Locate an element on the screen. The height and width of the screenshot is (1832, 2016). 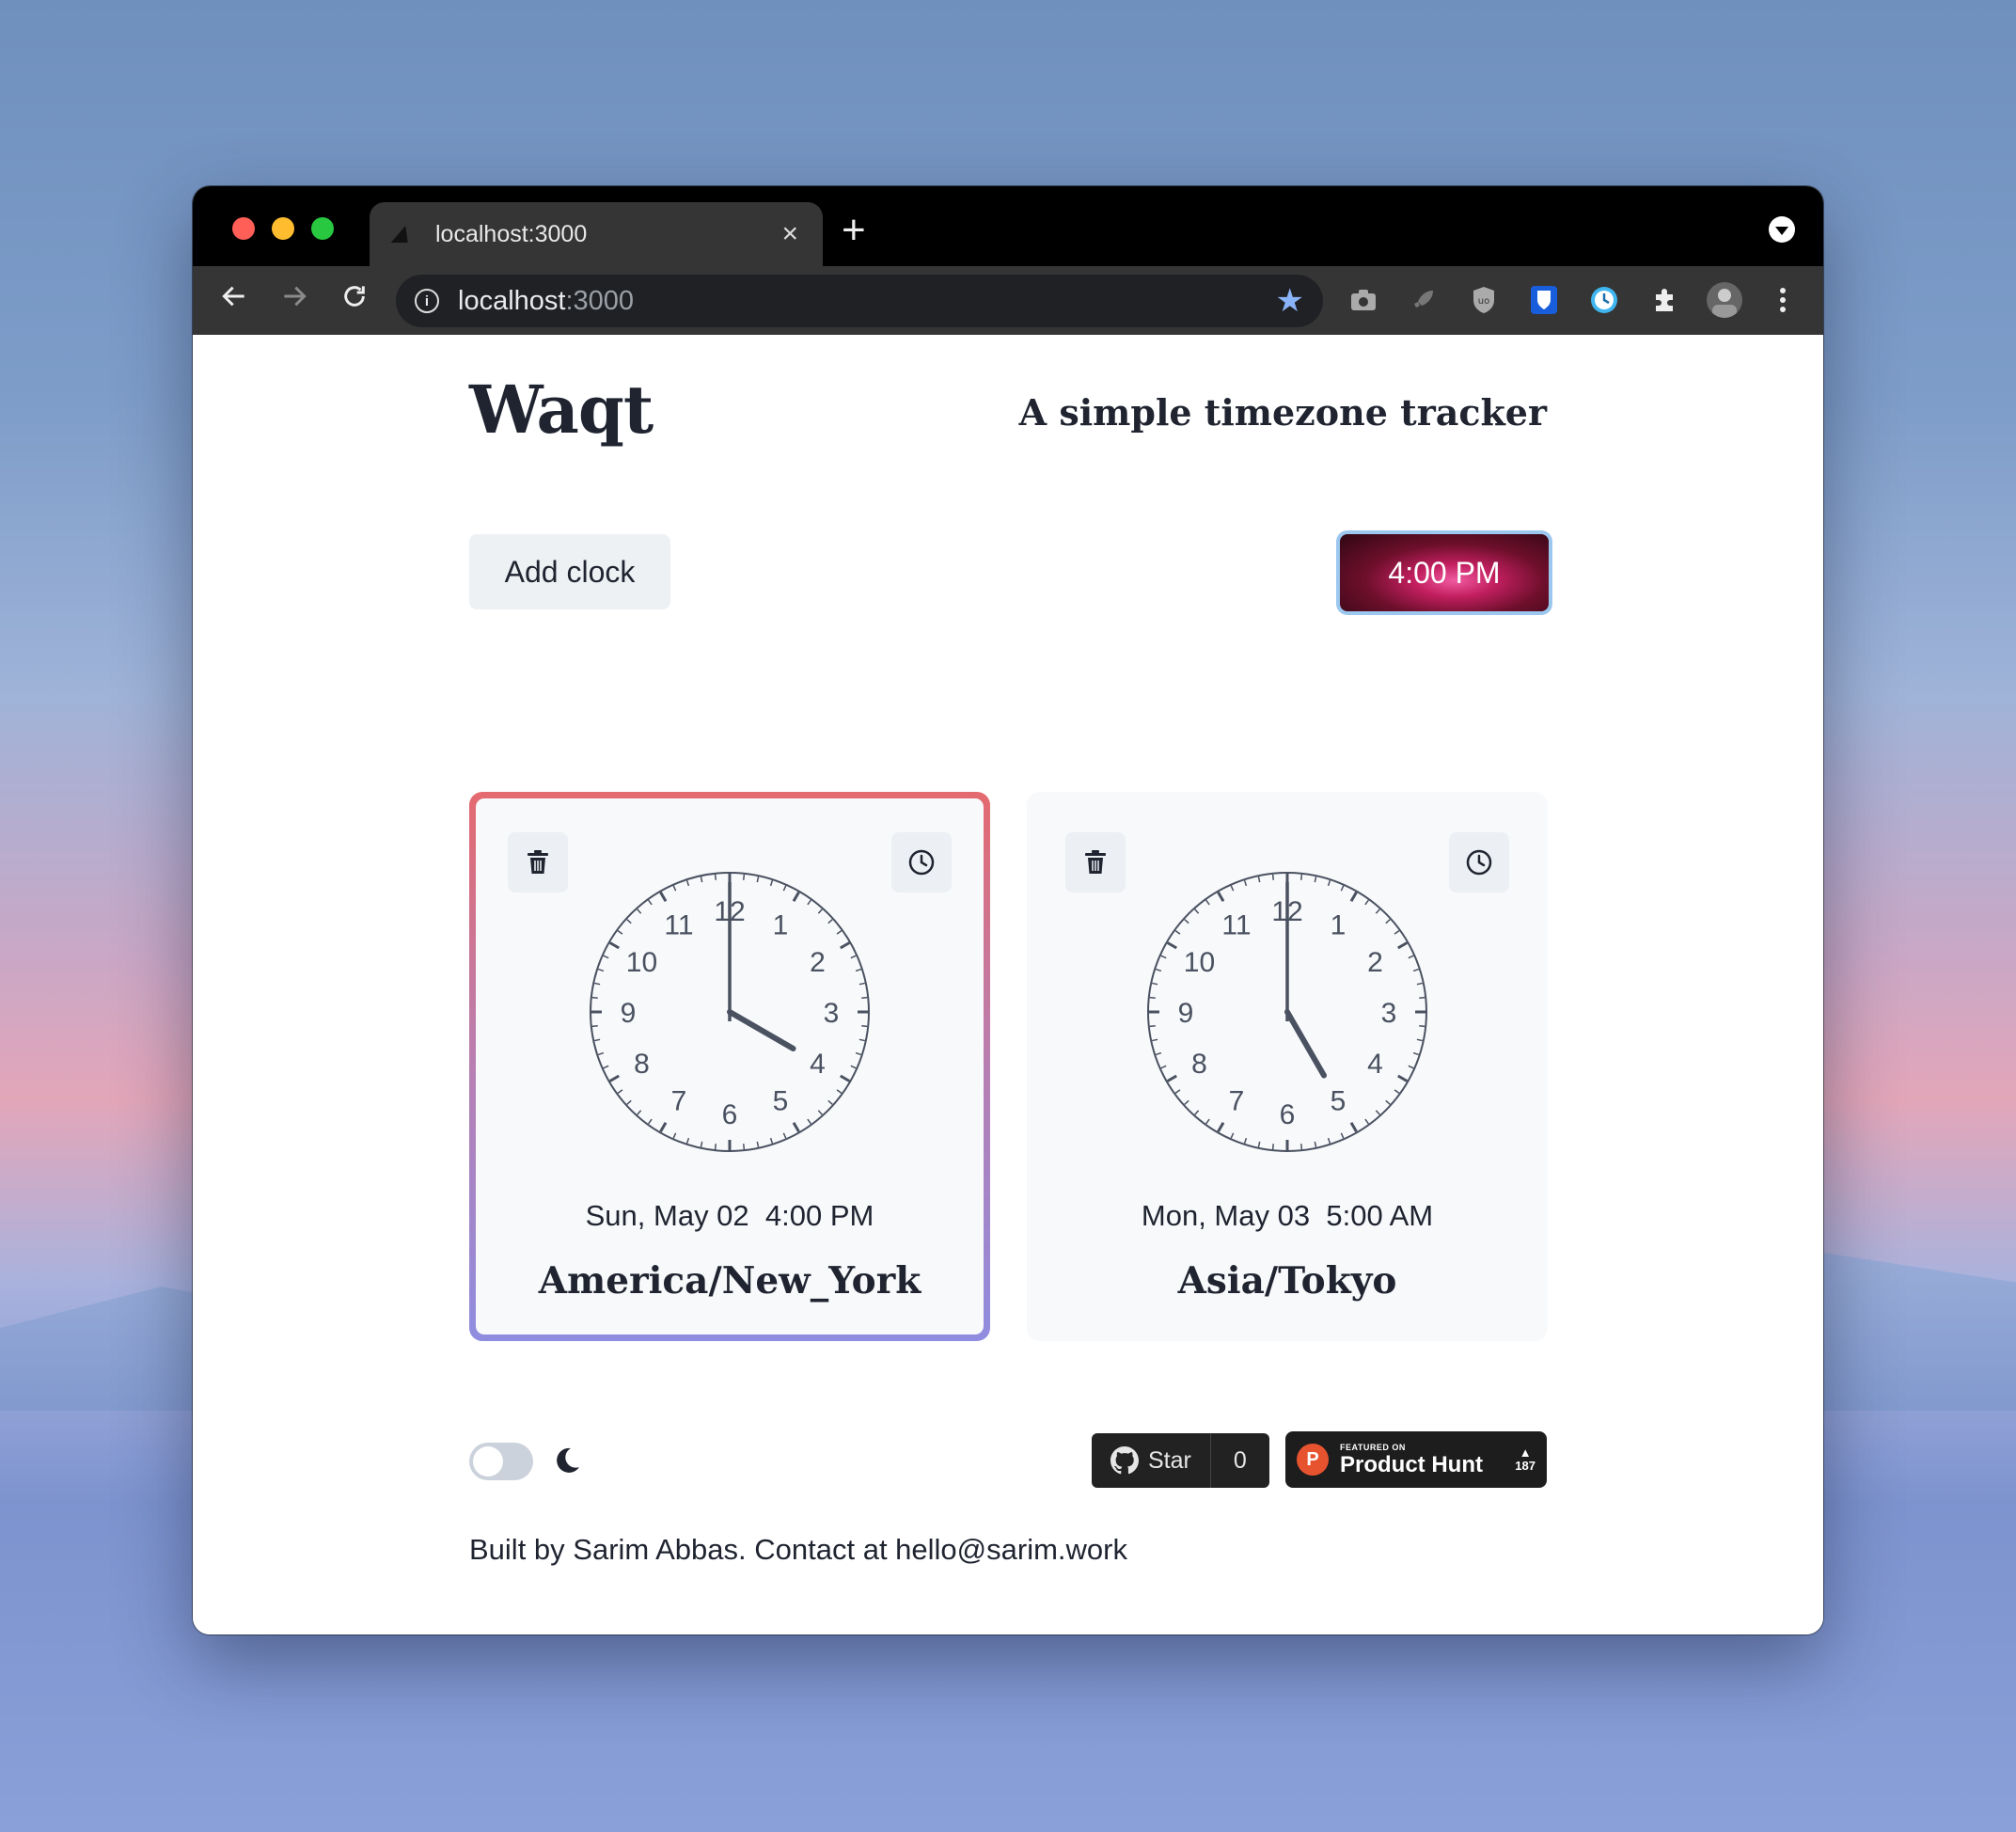
product-hunt-badge: P FEATURED ON Product Hunt ▲ 187 is located at coordinates (1416, 1459).